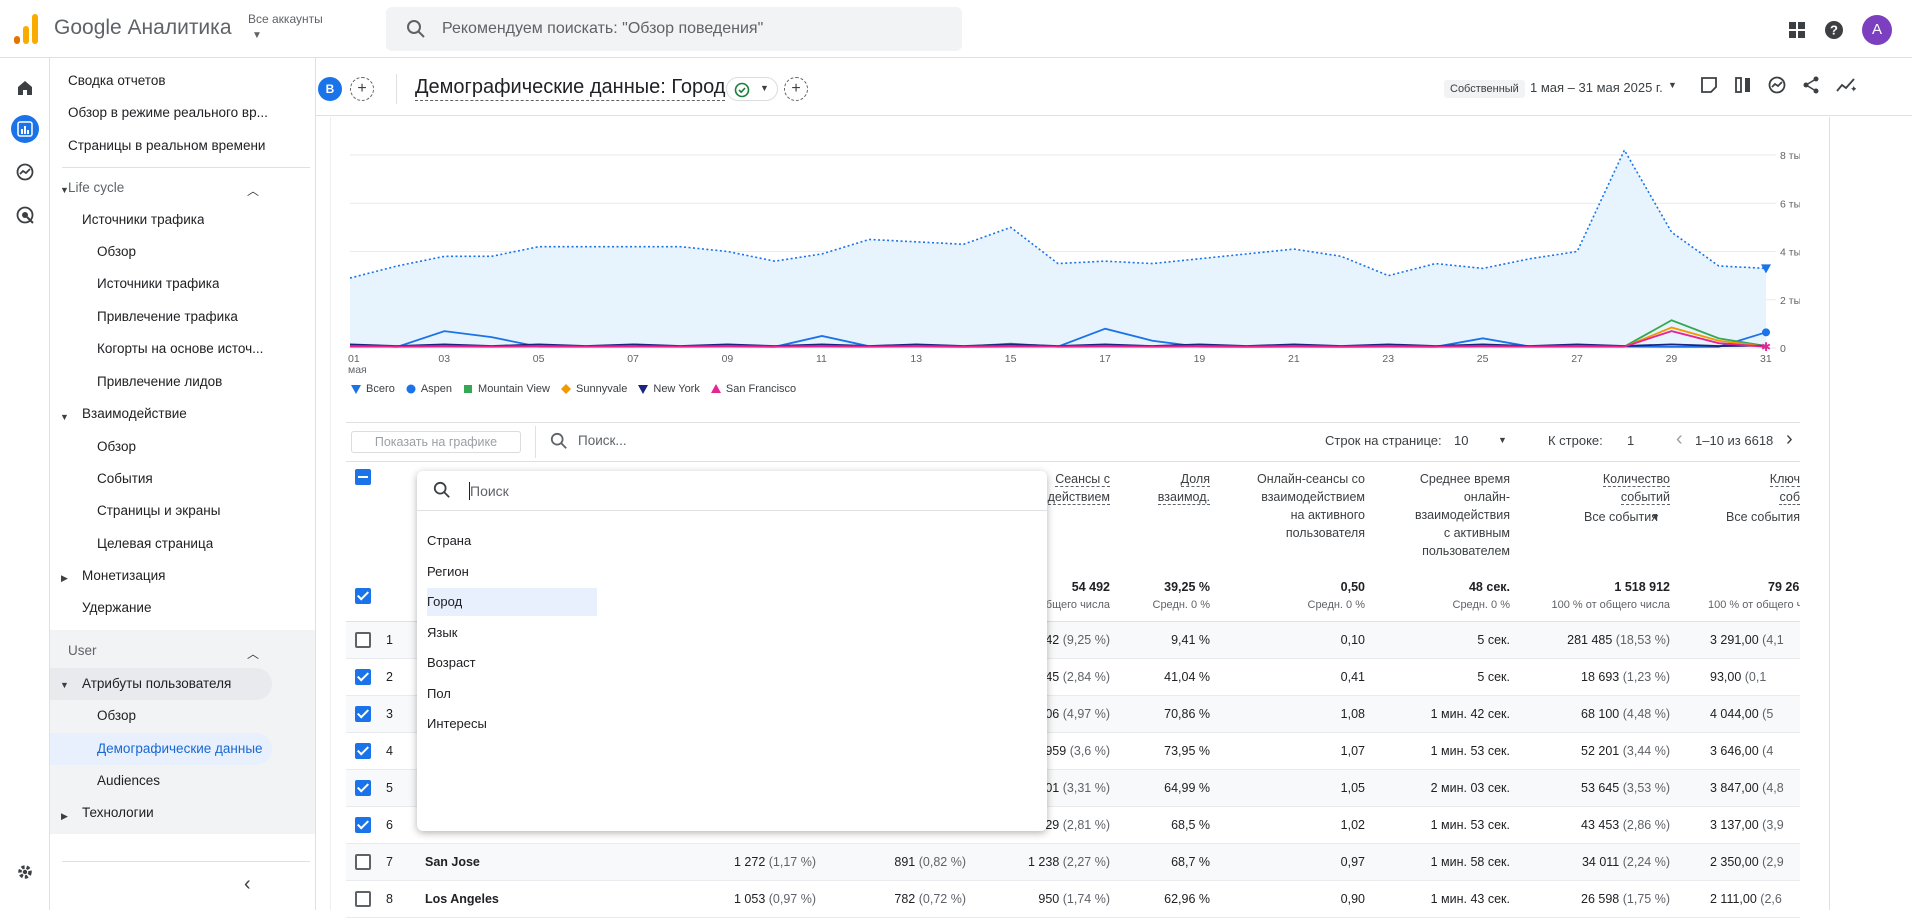 The width and height of the screenshot is (1912, 918). What do you see at coordinates (158, 511) in the screenshot?
I see `nav-pages-screens: Страницы и экраны` at bounding box center [158, 511].